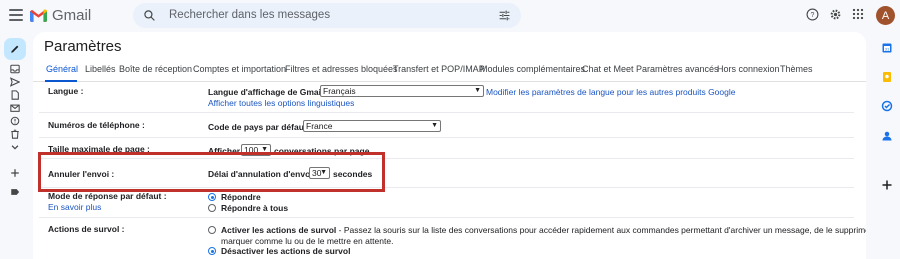 The width and height of the screenshot is (900, 259). I want to click on learn-more-link: En savoir plus, so click(74, 207).